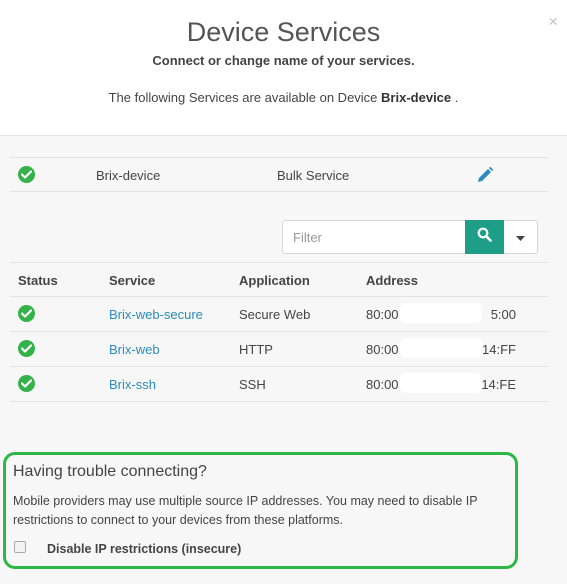 Image resolution: width=567 pixels, height=584 pixels. What do you see at coordinates (485, 177) in the screenshot?
I see `pencil-icon` at bounding box center [485, 177].